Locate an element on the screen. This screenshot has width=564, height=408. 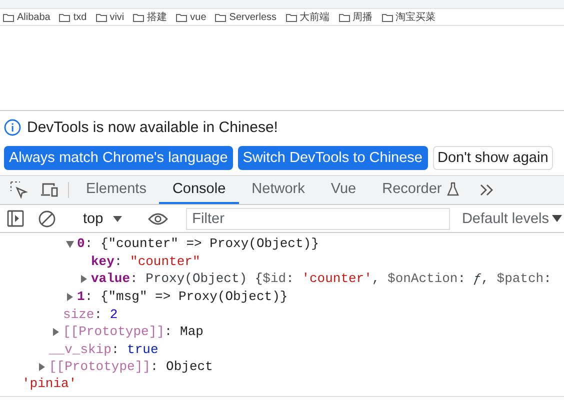
panel-tab: Recorder is located at coordinates (420, 190).